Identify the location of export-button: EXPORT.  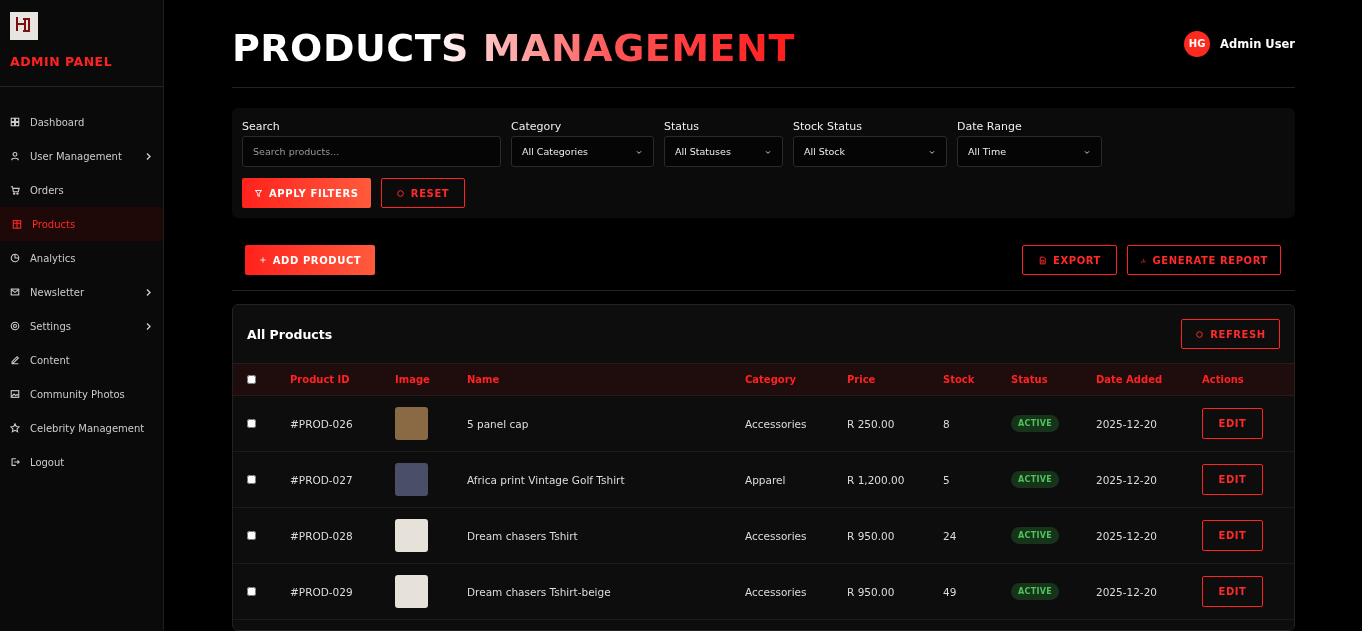
(1069, 260).